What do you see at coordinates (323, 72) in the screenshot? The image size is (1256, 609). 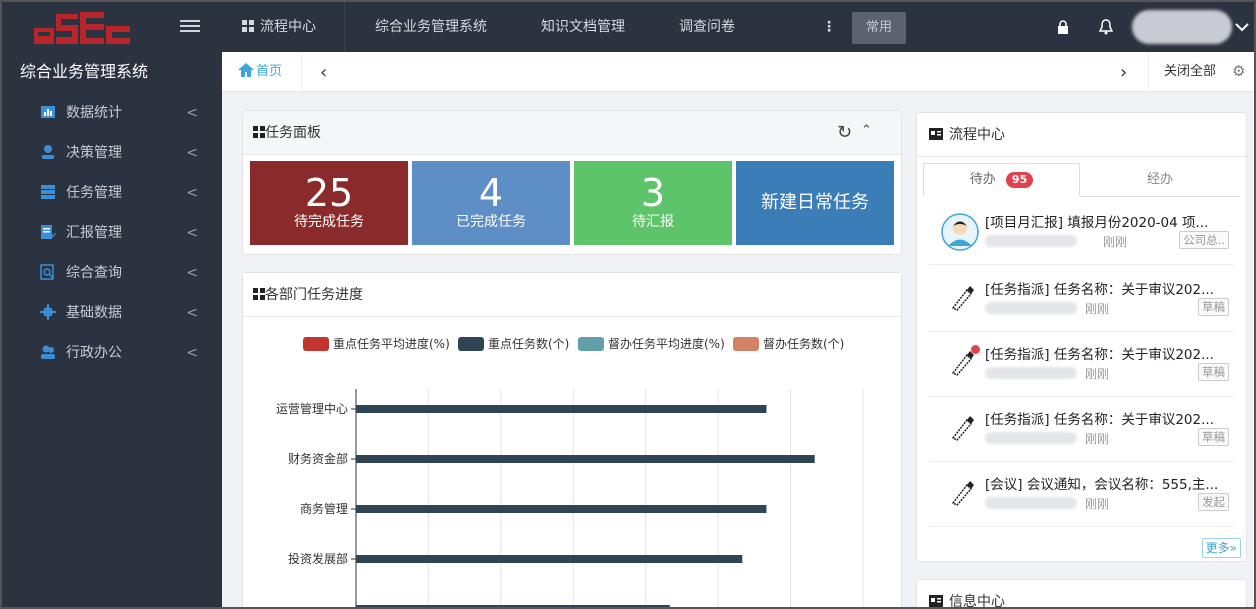 I see `tabs-scroll-left-icon: ‹` at bounding box center [323, 72].